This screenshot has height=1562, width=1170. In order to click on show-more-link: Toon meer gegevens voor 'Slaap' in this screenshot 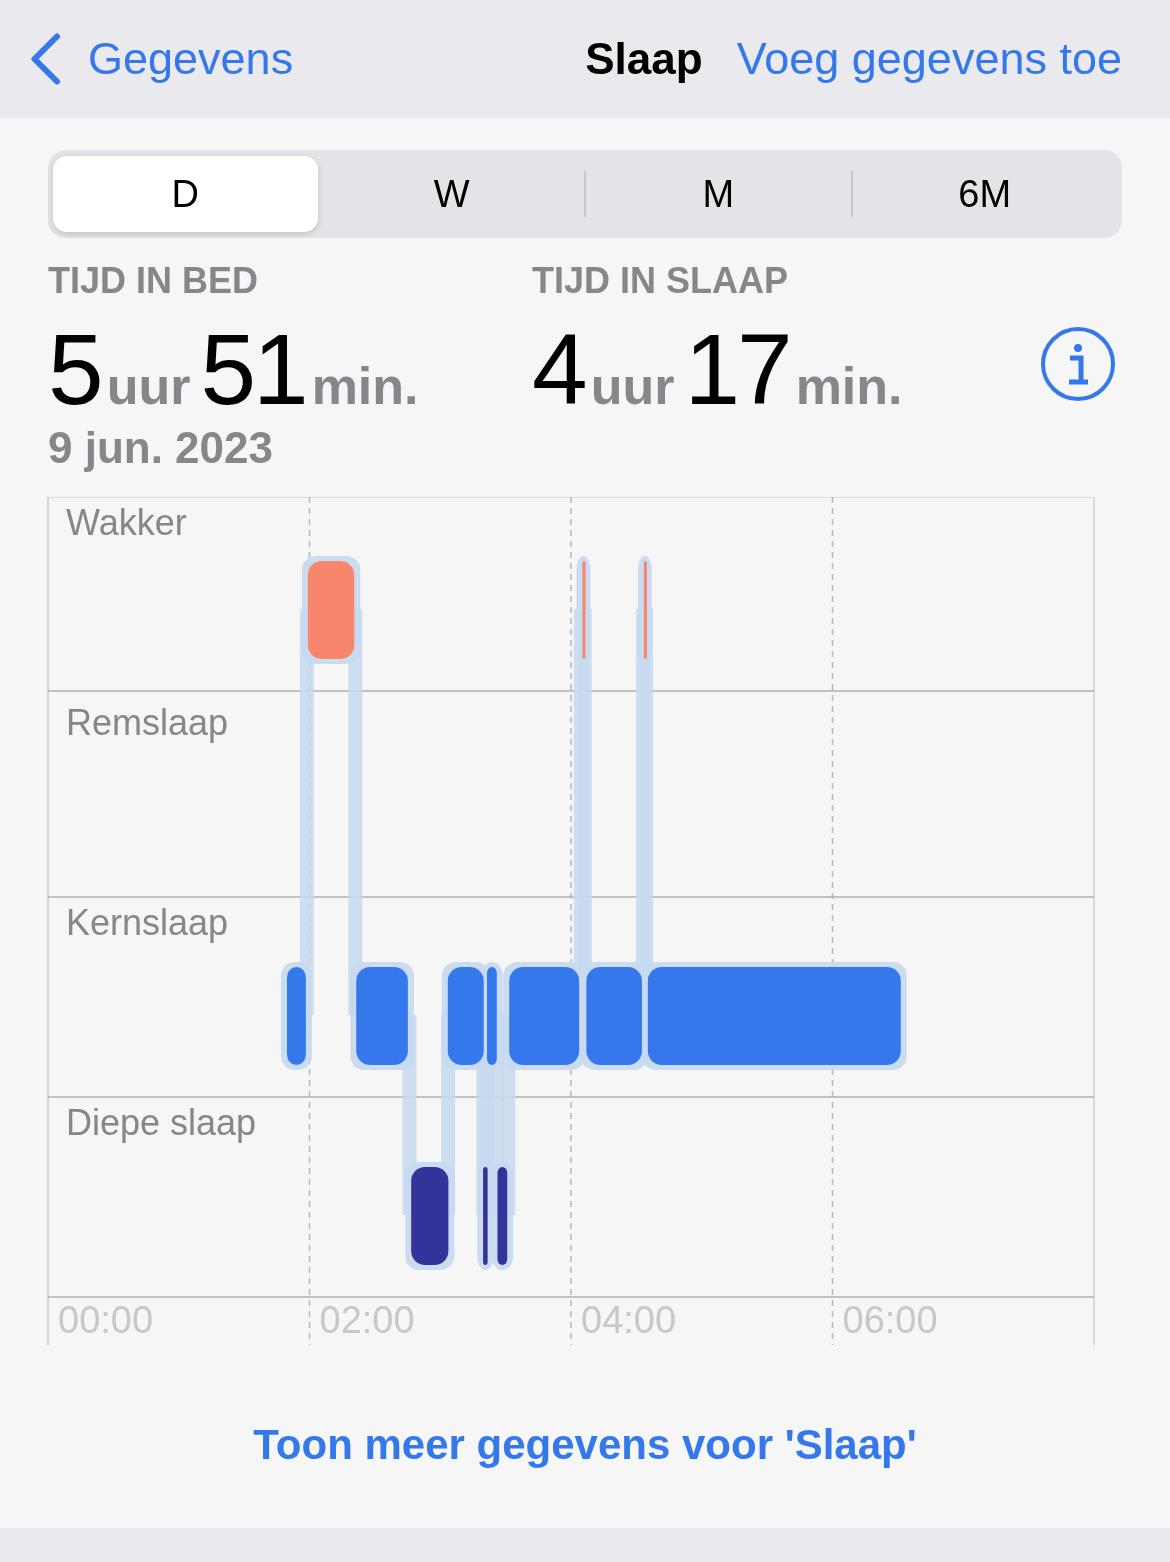, I will do `click(585, 1444)`.